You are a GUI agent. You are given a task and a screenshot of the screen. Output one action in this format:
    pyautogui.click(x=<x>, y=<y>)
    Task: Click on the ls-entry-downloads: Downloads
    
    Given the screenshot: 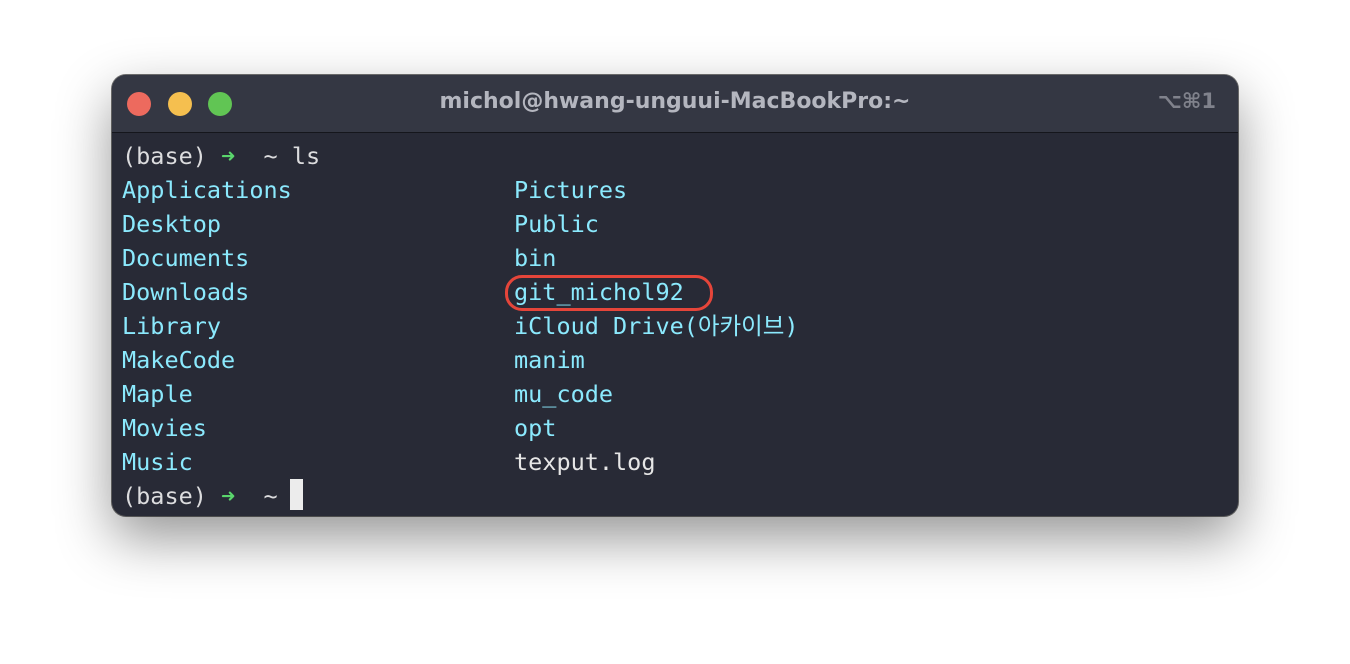 What is the action you would take?
    pyautogui.click(x=186, y=292)
    